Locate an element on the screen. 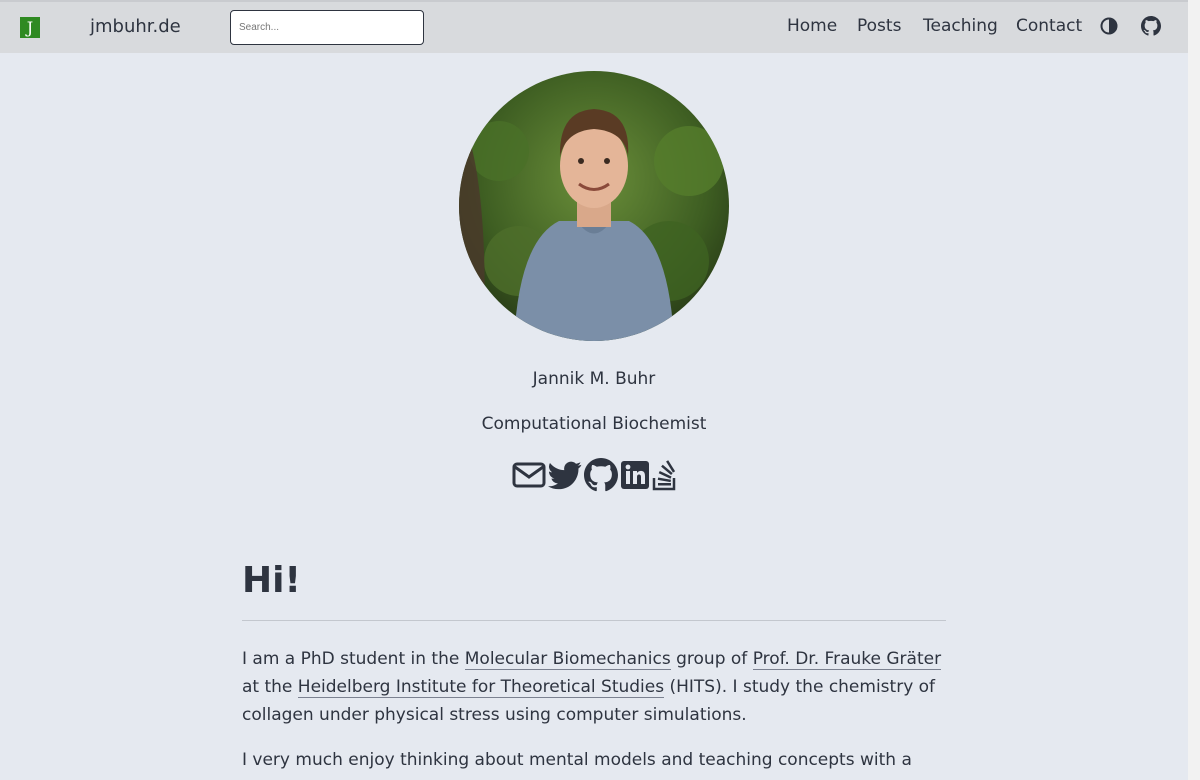  top-navbar: J jmbuhr.de Home Posts Teaching Contact is located at coordinates (594, 26).